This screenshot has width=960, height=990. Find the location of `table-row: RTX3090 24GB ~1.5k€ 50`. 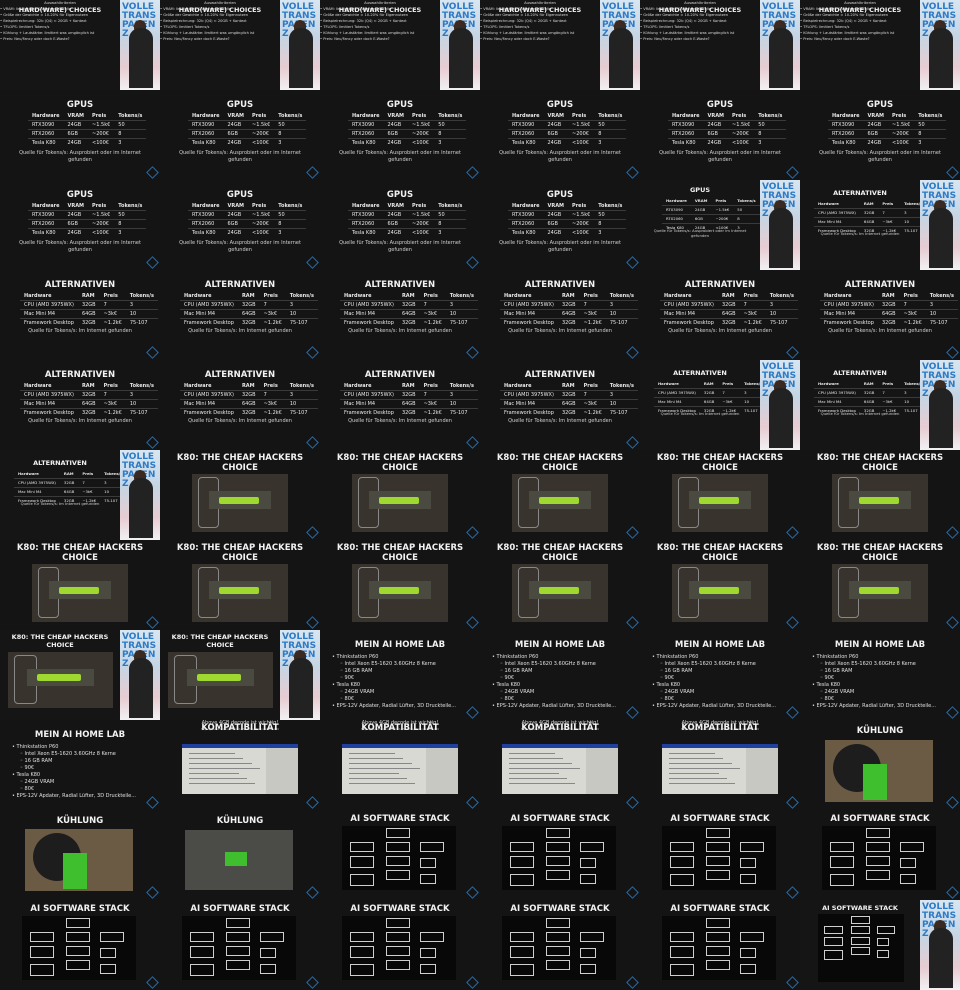

table-row: RTX3090 24GB ~1.5k€ 50 is located at coordinates (247, 125).